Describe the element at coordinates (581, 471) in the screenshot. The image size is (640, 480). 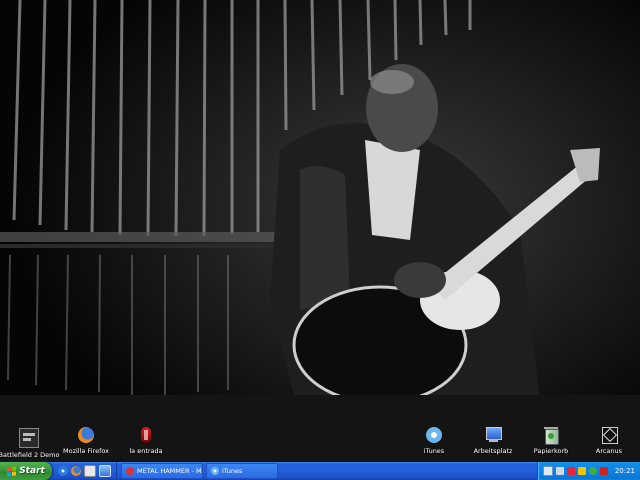
I see `security-icon` at that location.